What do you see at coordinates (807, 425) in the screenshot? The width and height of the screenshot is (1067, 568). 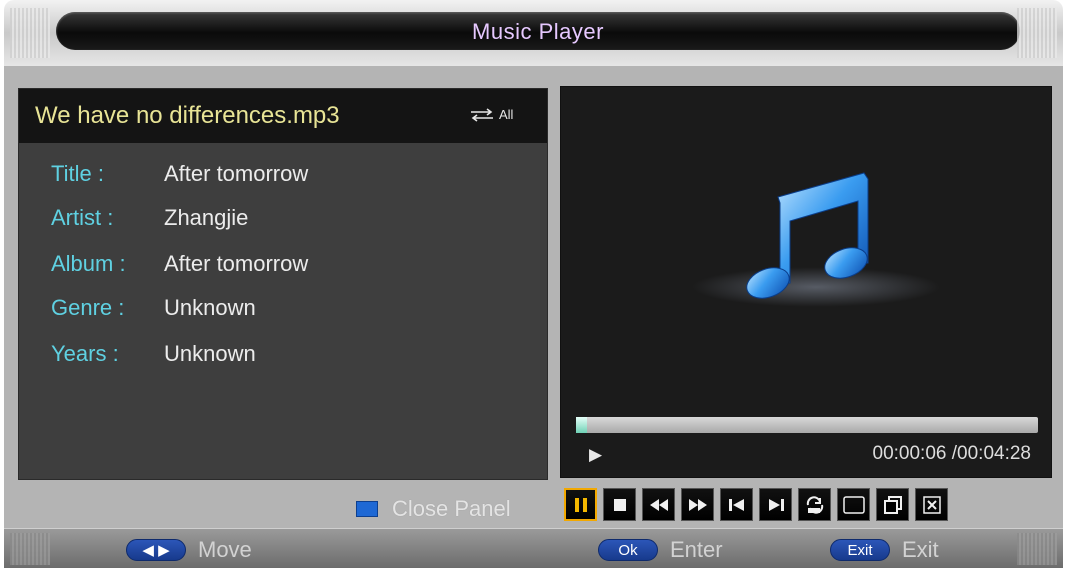 I see `playback-progress-bar` at bounding box center [807, 425].